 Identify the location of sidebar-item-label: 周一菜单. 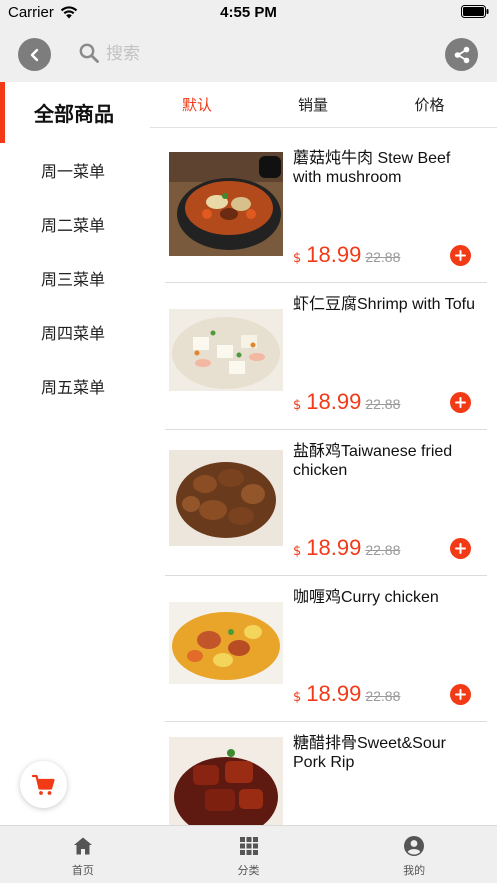
(73, 171).